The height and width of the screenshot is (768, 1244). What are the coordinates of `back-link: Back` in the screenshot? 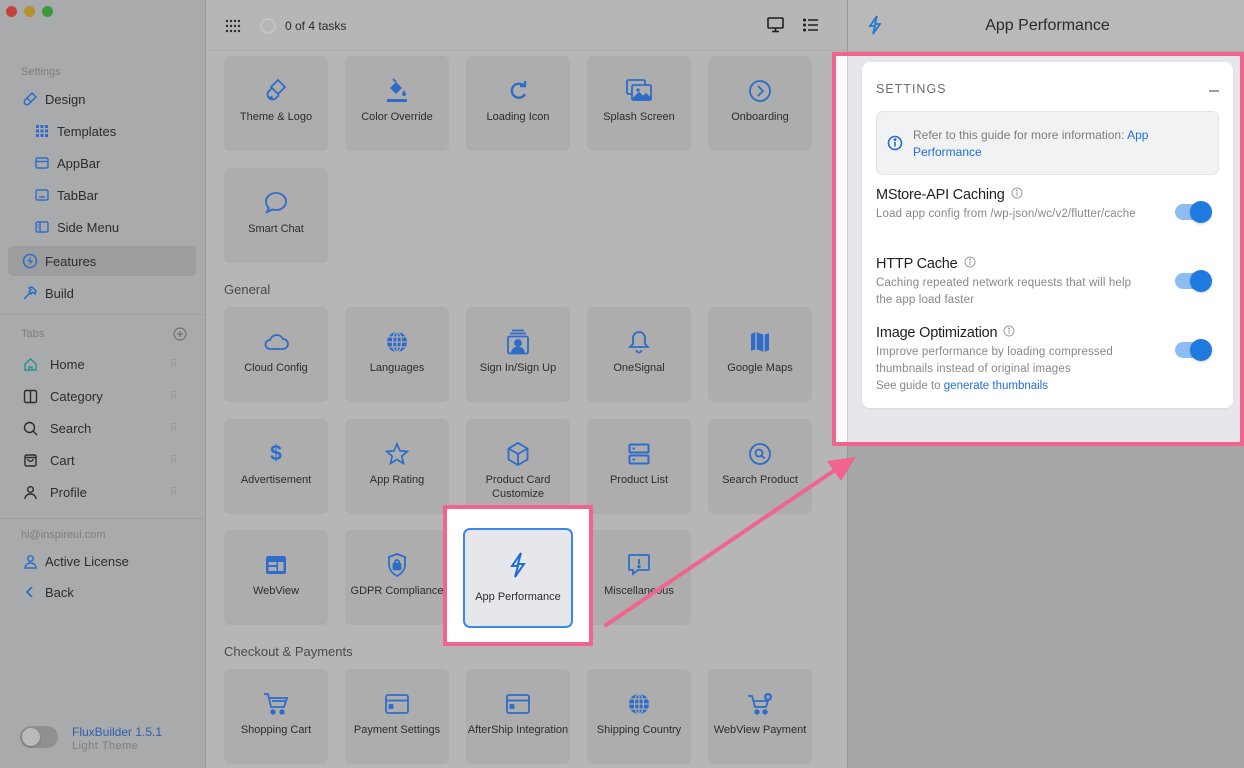 It's located at (102, 592).